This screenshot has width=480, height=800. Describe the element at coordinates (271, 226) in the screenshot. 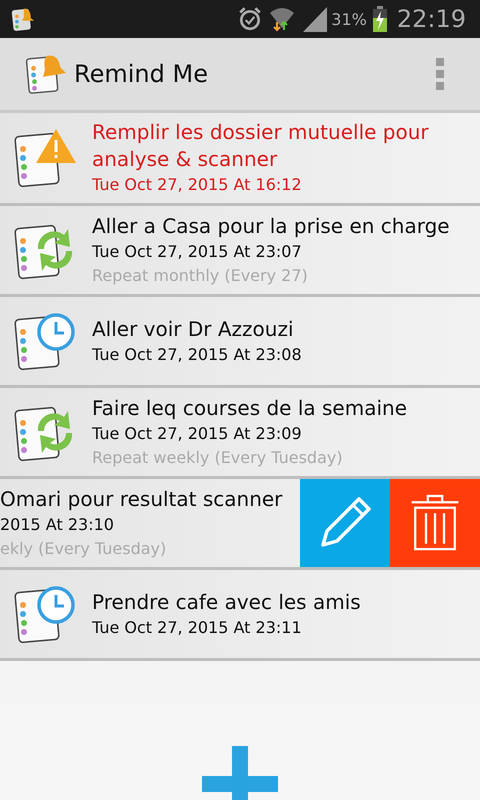

I see `reminder-title: Aller a Casa pour la prise en charge` at that location.